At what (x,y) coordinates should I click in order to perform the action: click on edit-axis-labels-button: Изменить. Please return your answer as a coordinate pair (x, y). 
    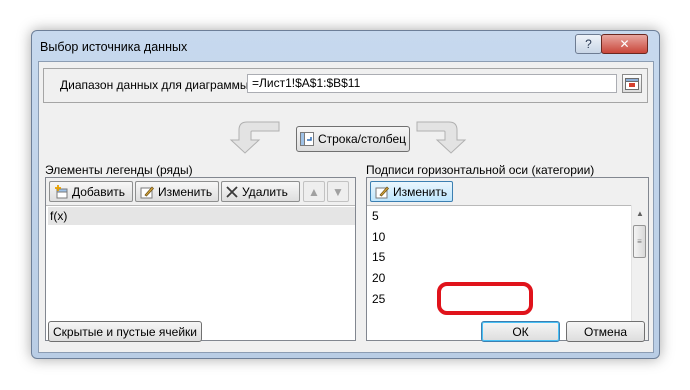
    Looking at the image, I should click on (411, 191).